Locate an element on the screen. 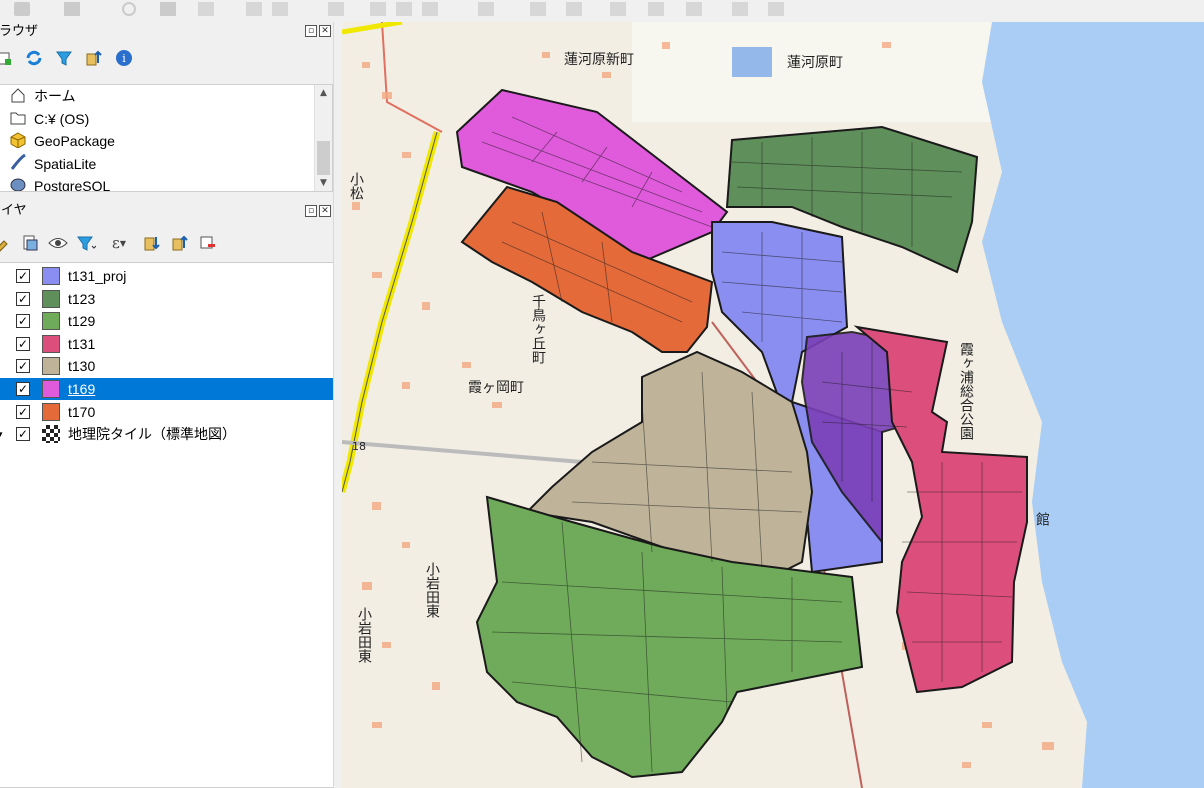 The image size is (1204, 788). place-label: 蓮河原新町 is located at coordinates (599, 60).